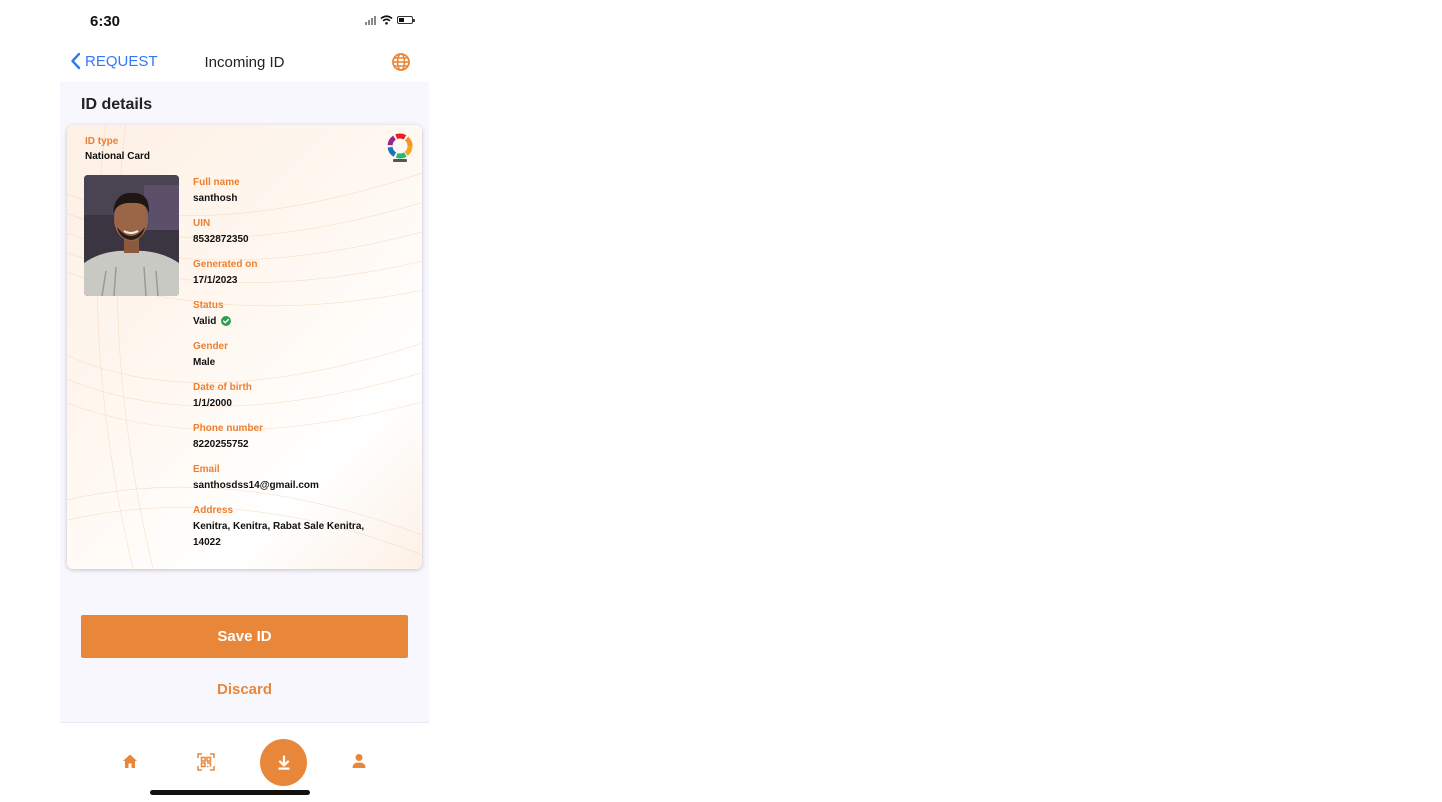 The width and height of the screenshot is (1442, 802). I want to click on wifi-icon, so click(386, 20).